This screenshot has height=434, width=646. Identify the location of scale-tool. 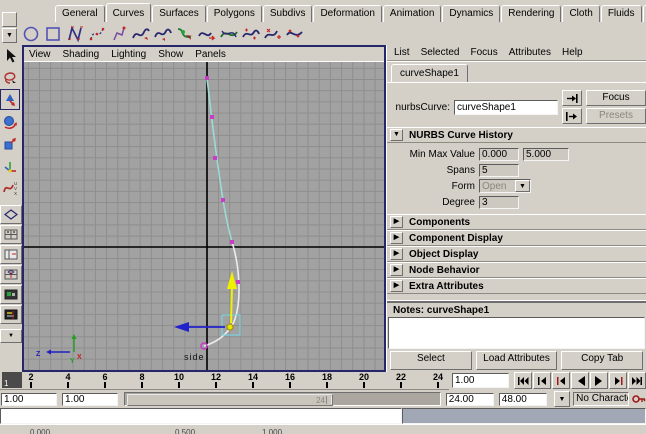
(10, 143).